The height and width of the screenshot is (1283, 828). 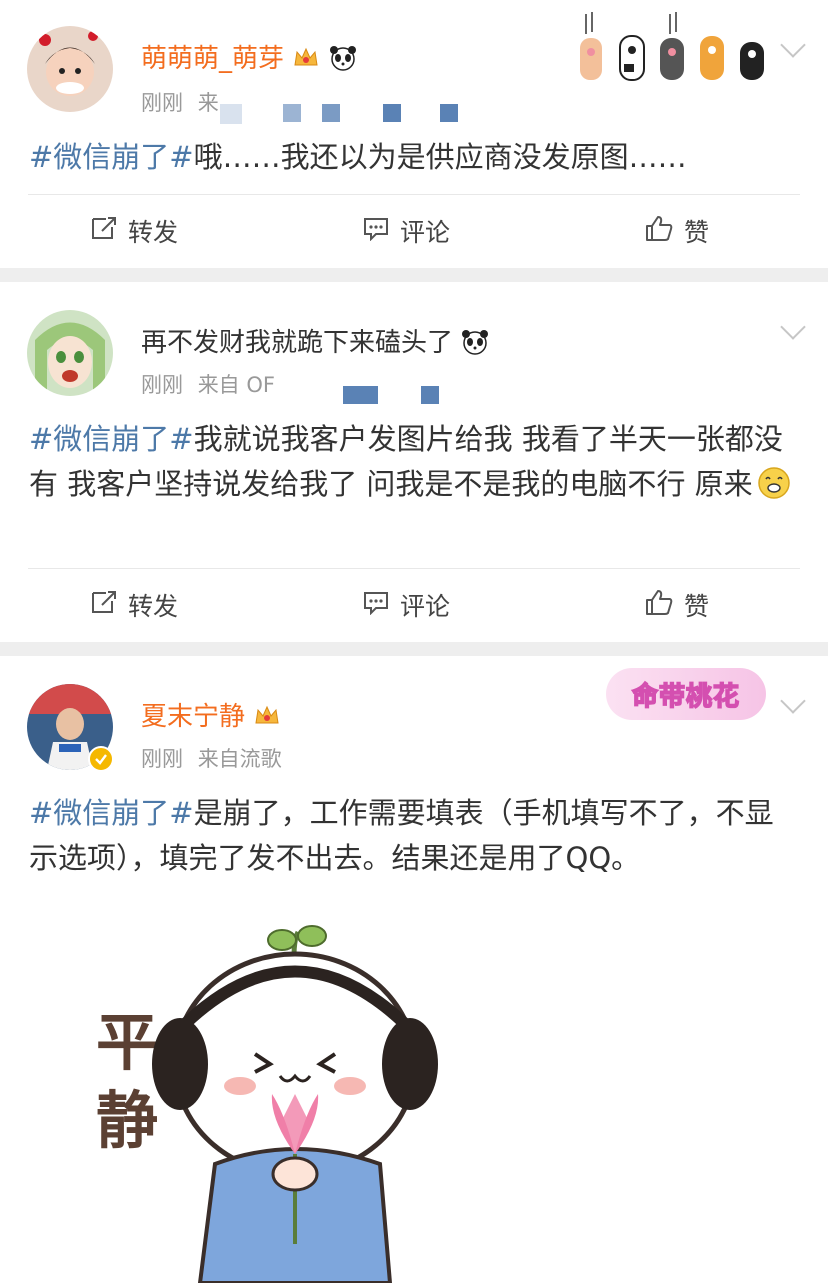 What do you see at coordinates (208, 103) in the screenshot?
I see `post-source: 来` at bounding box center [208, 103].